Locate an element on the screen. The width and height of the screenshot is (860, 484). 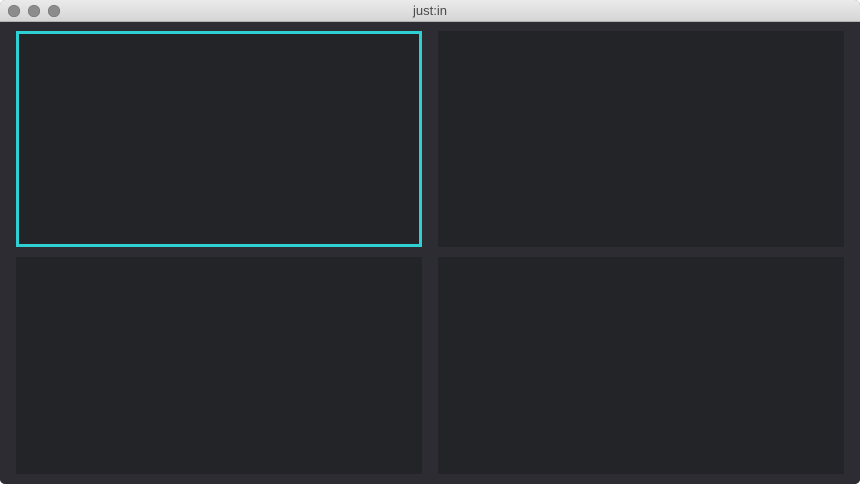
window-title: just:in is located at coordinates (430, 10).